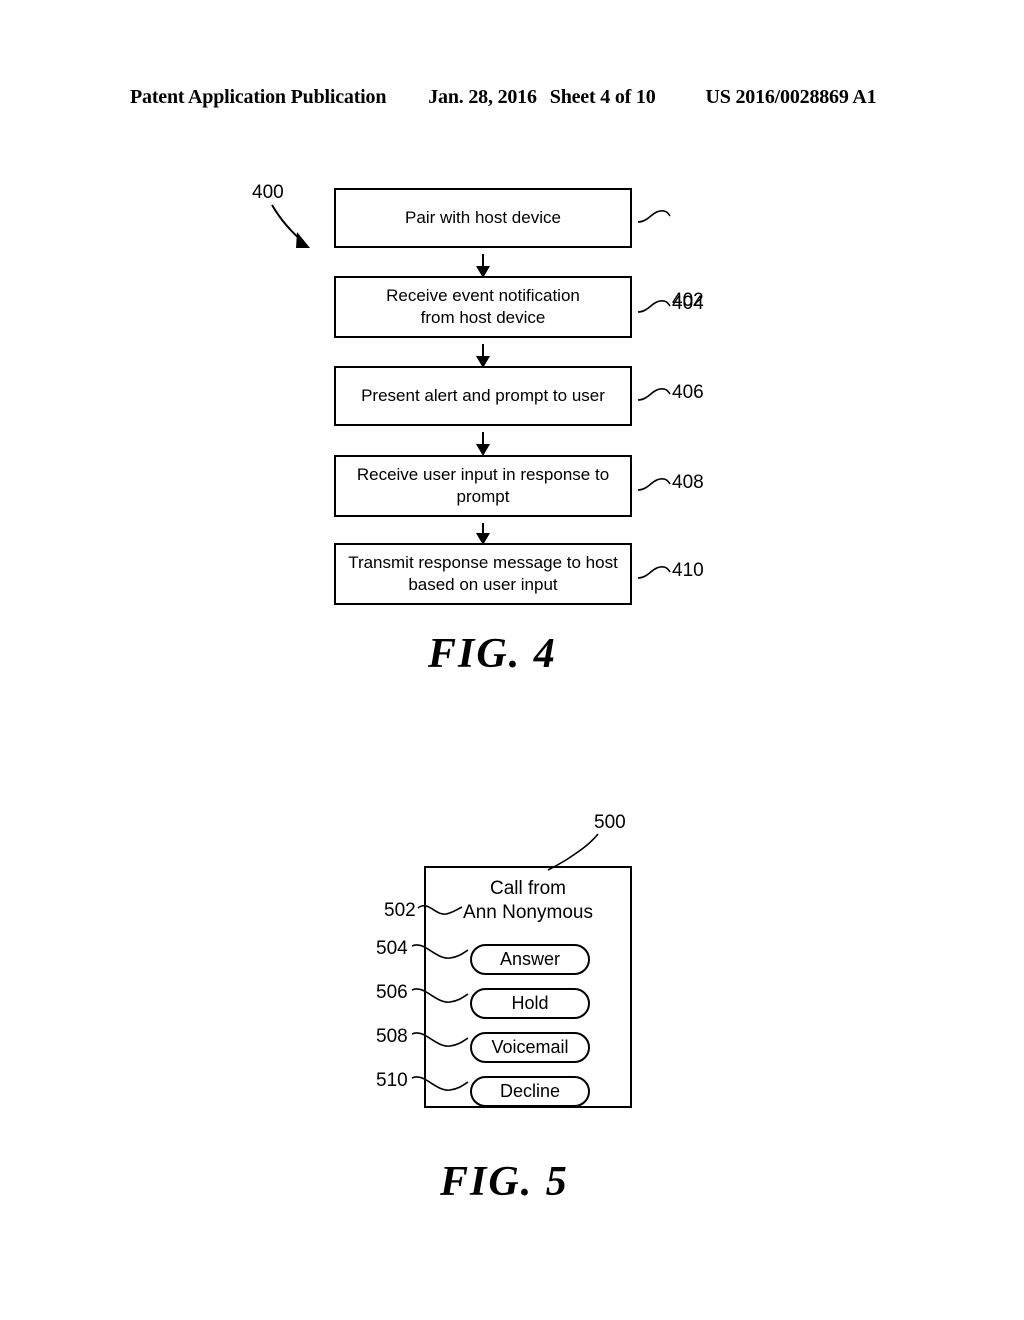  Describe the element at coordinates (610, 822) in the screenshot. I see `ref-number-500: 500` at that location.